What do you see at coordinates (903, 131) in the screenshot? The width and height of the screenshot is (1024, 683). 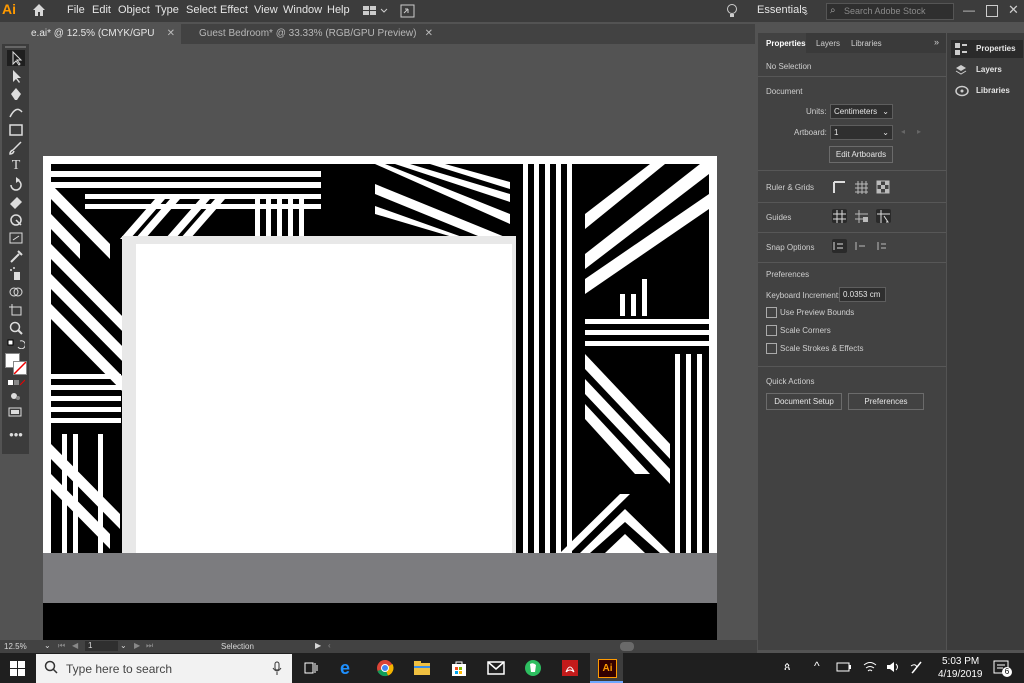 I see `previous-artboard-icon: ◂` at bounding box center [903, 131].